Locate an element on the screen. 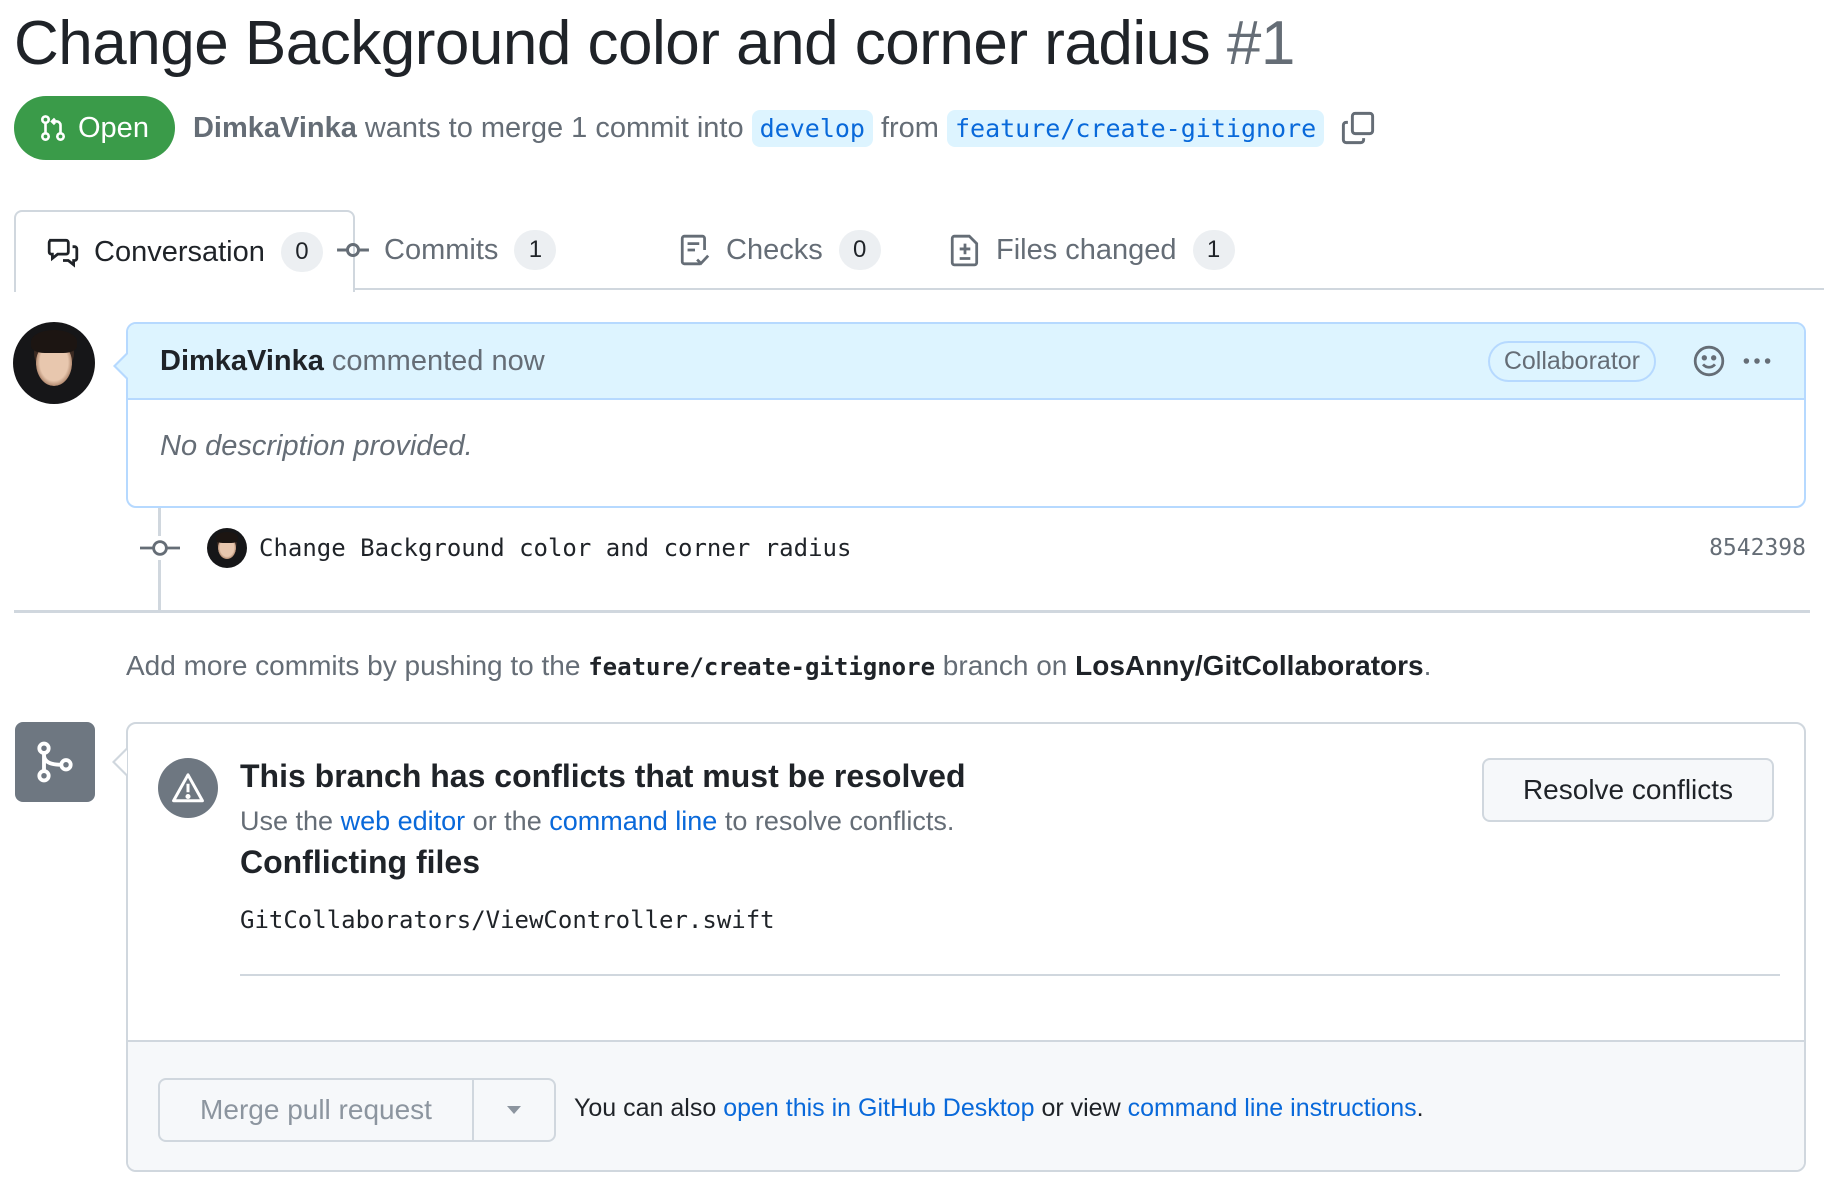 The width and height of the screenshot is (1824, 1190). kebab-horizontal-icon is located at coordinates (1757, 361).